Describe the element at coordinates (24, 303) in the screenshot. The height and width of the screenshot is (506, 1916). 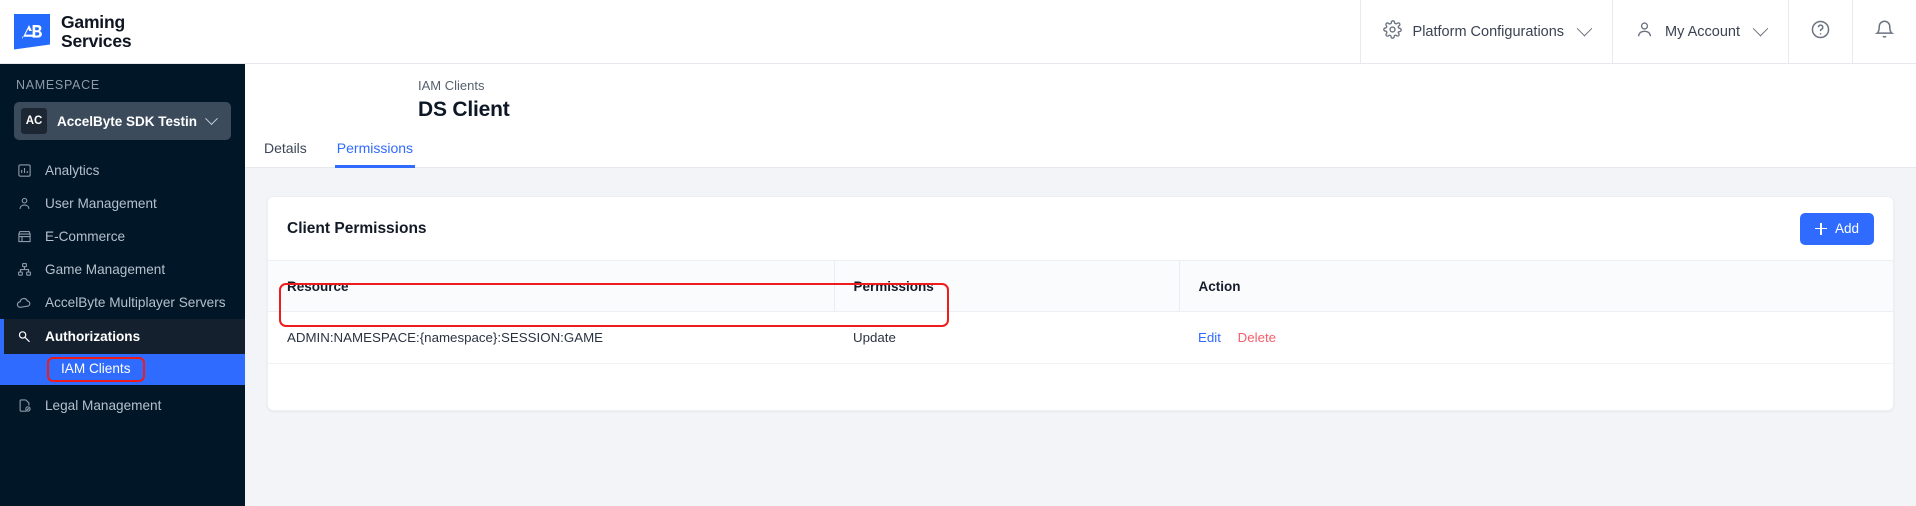
I see `cloud-icon` at that location.